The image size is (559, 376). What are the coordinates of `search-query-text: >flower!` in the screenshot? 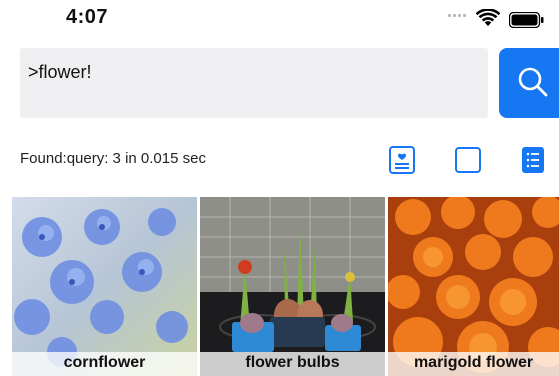 It's located at (60, 72).